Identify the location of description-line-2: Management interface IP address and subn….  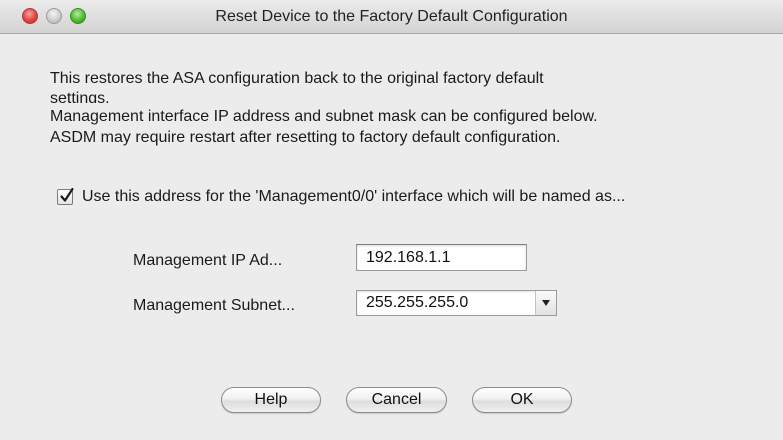
(324, 116).